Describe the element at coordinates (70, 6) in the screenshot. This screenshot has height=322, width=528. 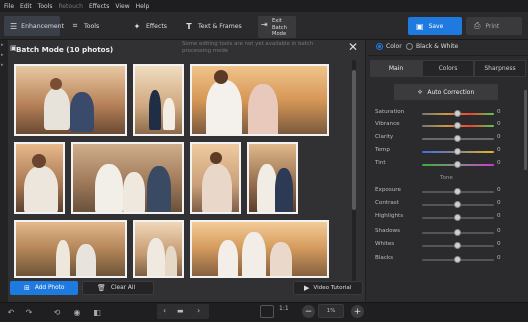
I see `menu-retouch: Retouch` at that location.